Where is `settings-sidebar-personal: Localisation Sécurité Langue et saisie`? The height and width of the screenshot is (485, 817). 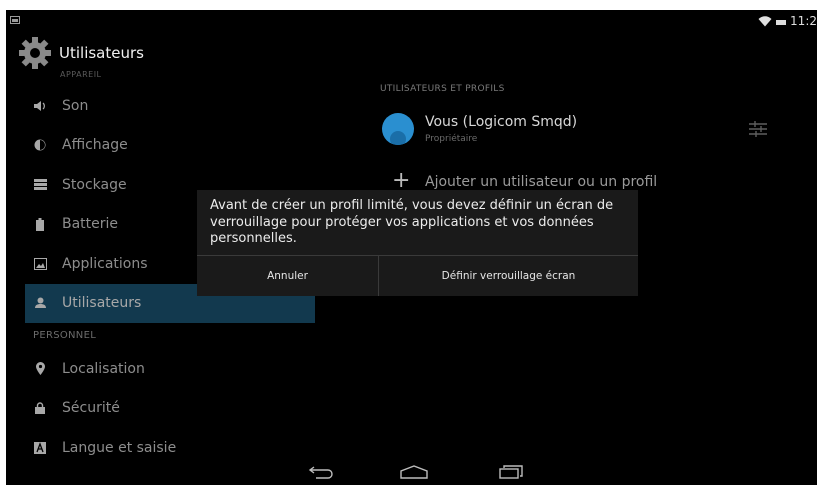 settings-sidebar-personal: Localisation Sécurité Langue et saisie is located at coordinates (170, 408).